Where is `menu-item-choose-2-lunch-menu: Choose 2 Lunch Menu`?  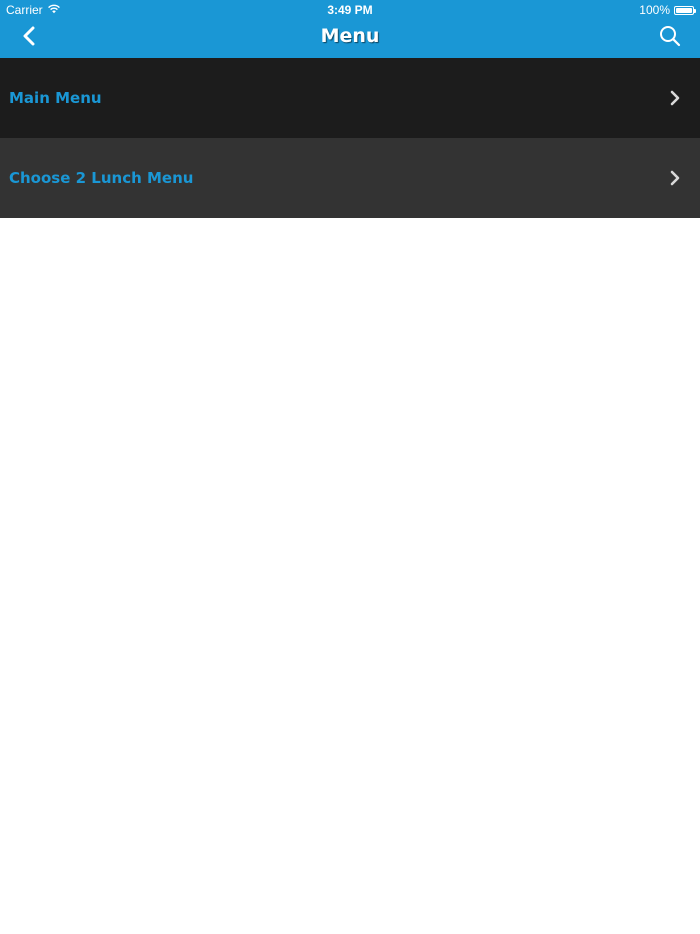
menu-item-choose-2-lunch-menu: Choose 2 Lunch Menu is located at coordinates (350, 178).